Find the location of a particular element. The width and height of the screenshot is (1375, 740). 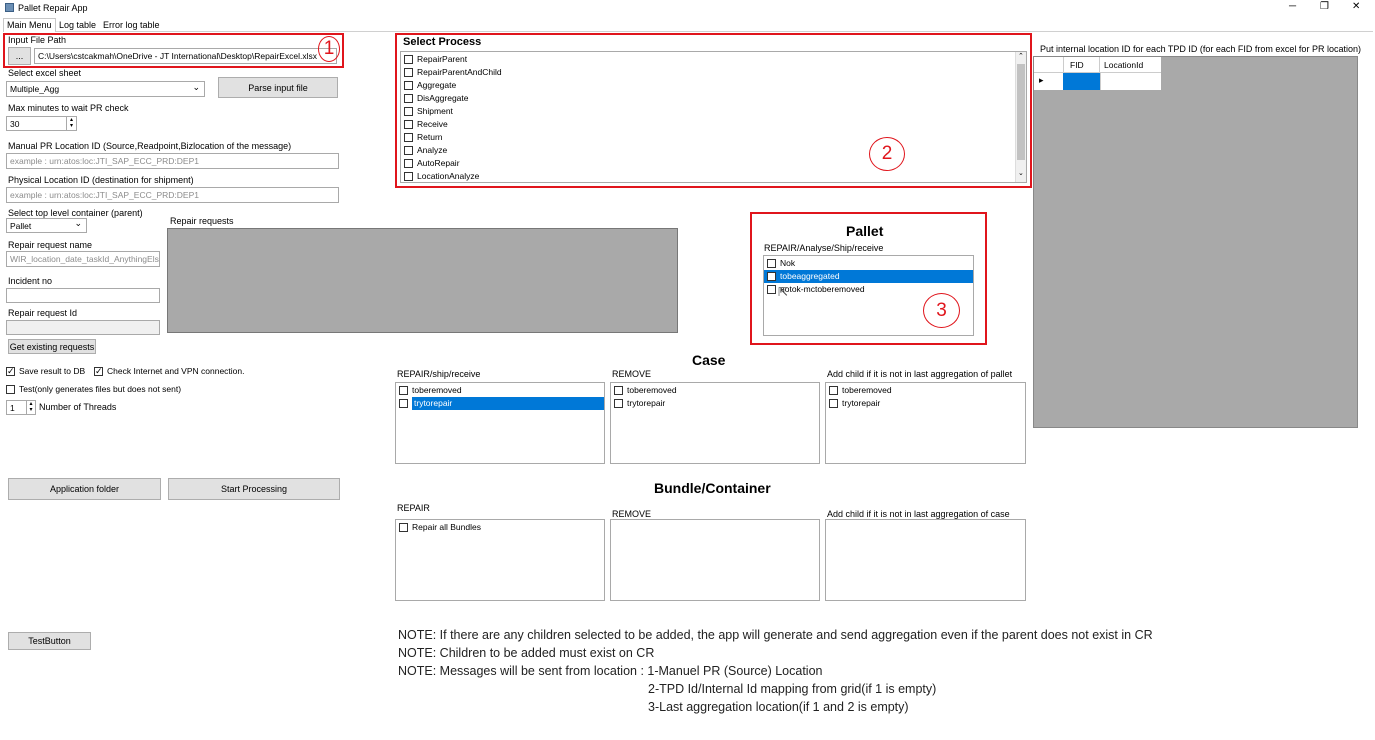

case-remove-list: toberemoved trytorepair is located at coordinates (715, 423).